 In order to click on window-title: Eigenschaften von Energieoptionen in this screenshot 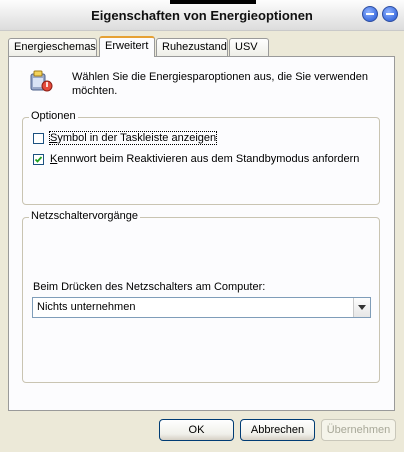, I will do `click(202, 15)`.